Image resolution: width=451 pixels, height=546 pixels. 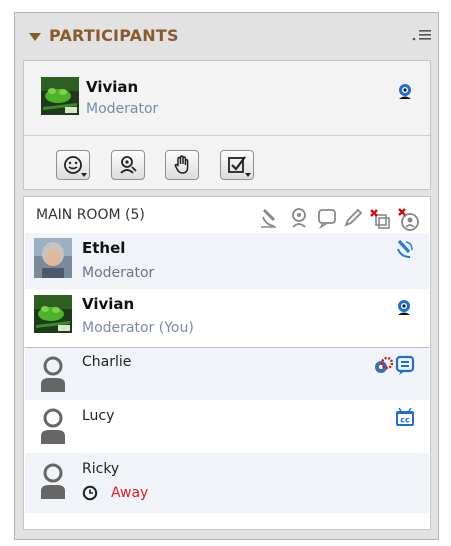 I want to click on webcam-filter-icon, so click(x=299, y=218).